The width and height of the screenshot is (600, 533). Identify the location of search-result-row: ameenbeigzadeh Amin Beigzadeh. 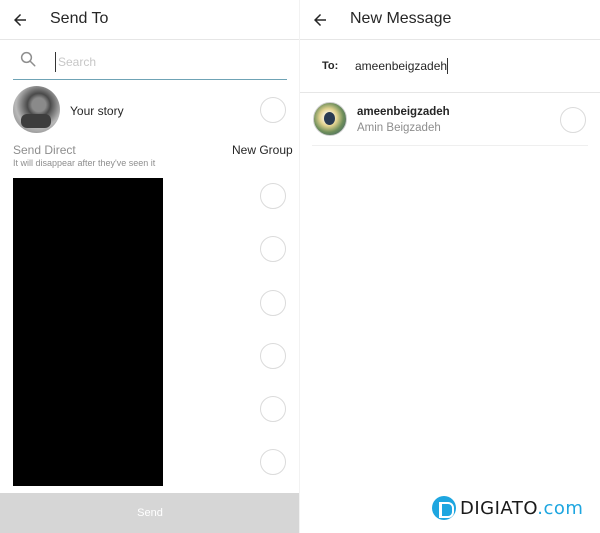
(450, 121).